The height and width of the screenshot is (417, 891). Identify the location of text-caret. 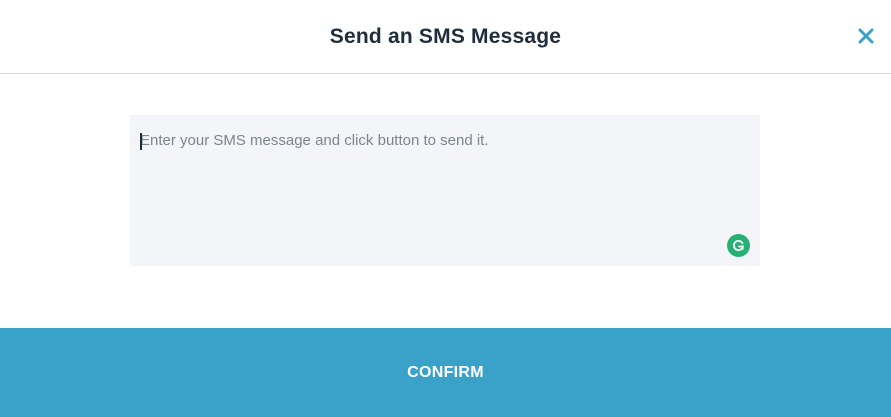
(141, 141).